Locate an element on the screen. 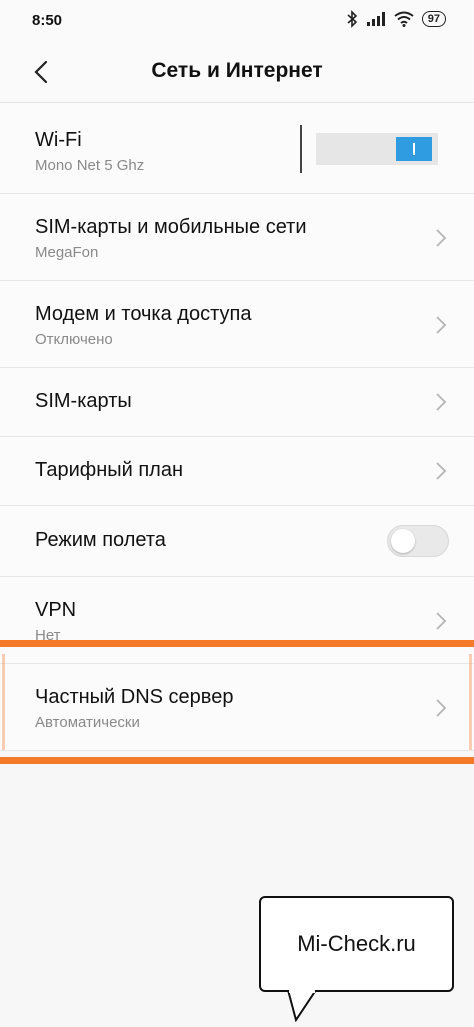  status-icons: 97 is located at coordinates (396, 19).